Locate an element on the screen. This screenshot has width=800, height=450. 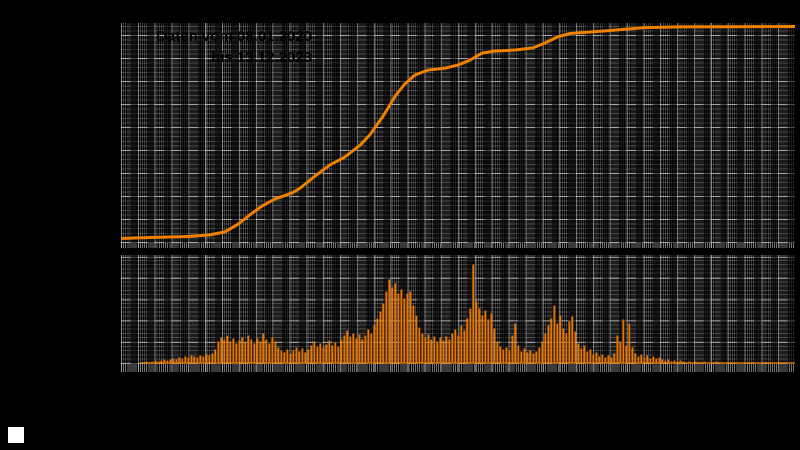
x-tick-strip-bottom is located at coordinates (458, 368).